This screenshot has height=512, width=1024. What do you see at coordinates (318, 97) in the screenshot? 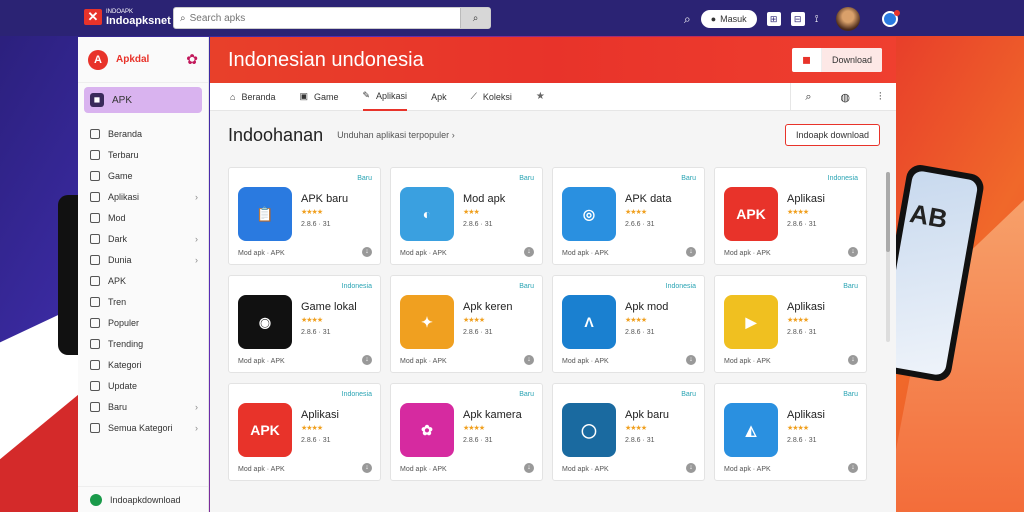
I see `tab-game: ▣ Game` at bounding box center [318, 97].